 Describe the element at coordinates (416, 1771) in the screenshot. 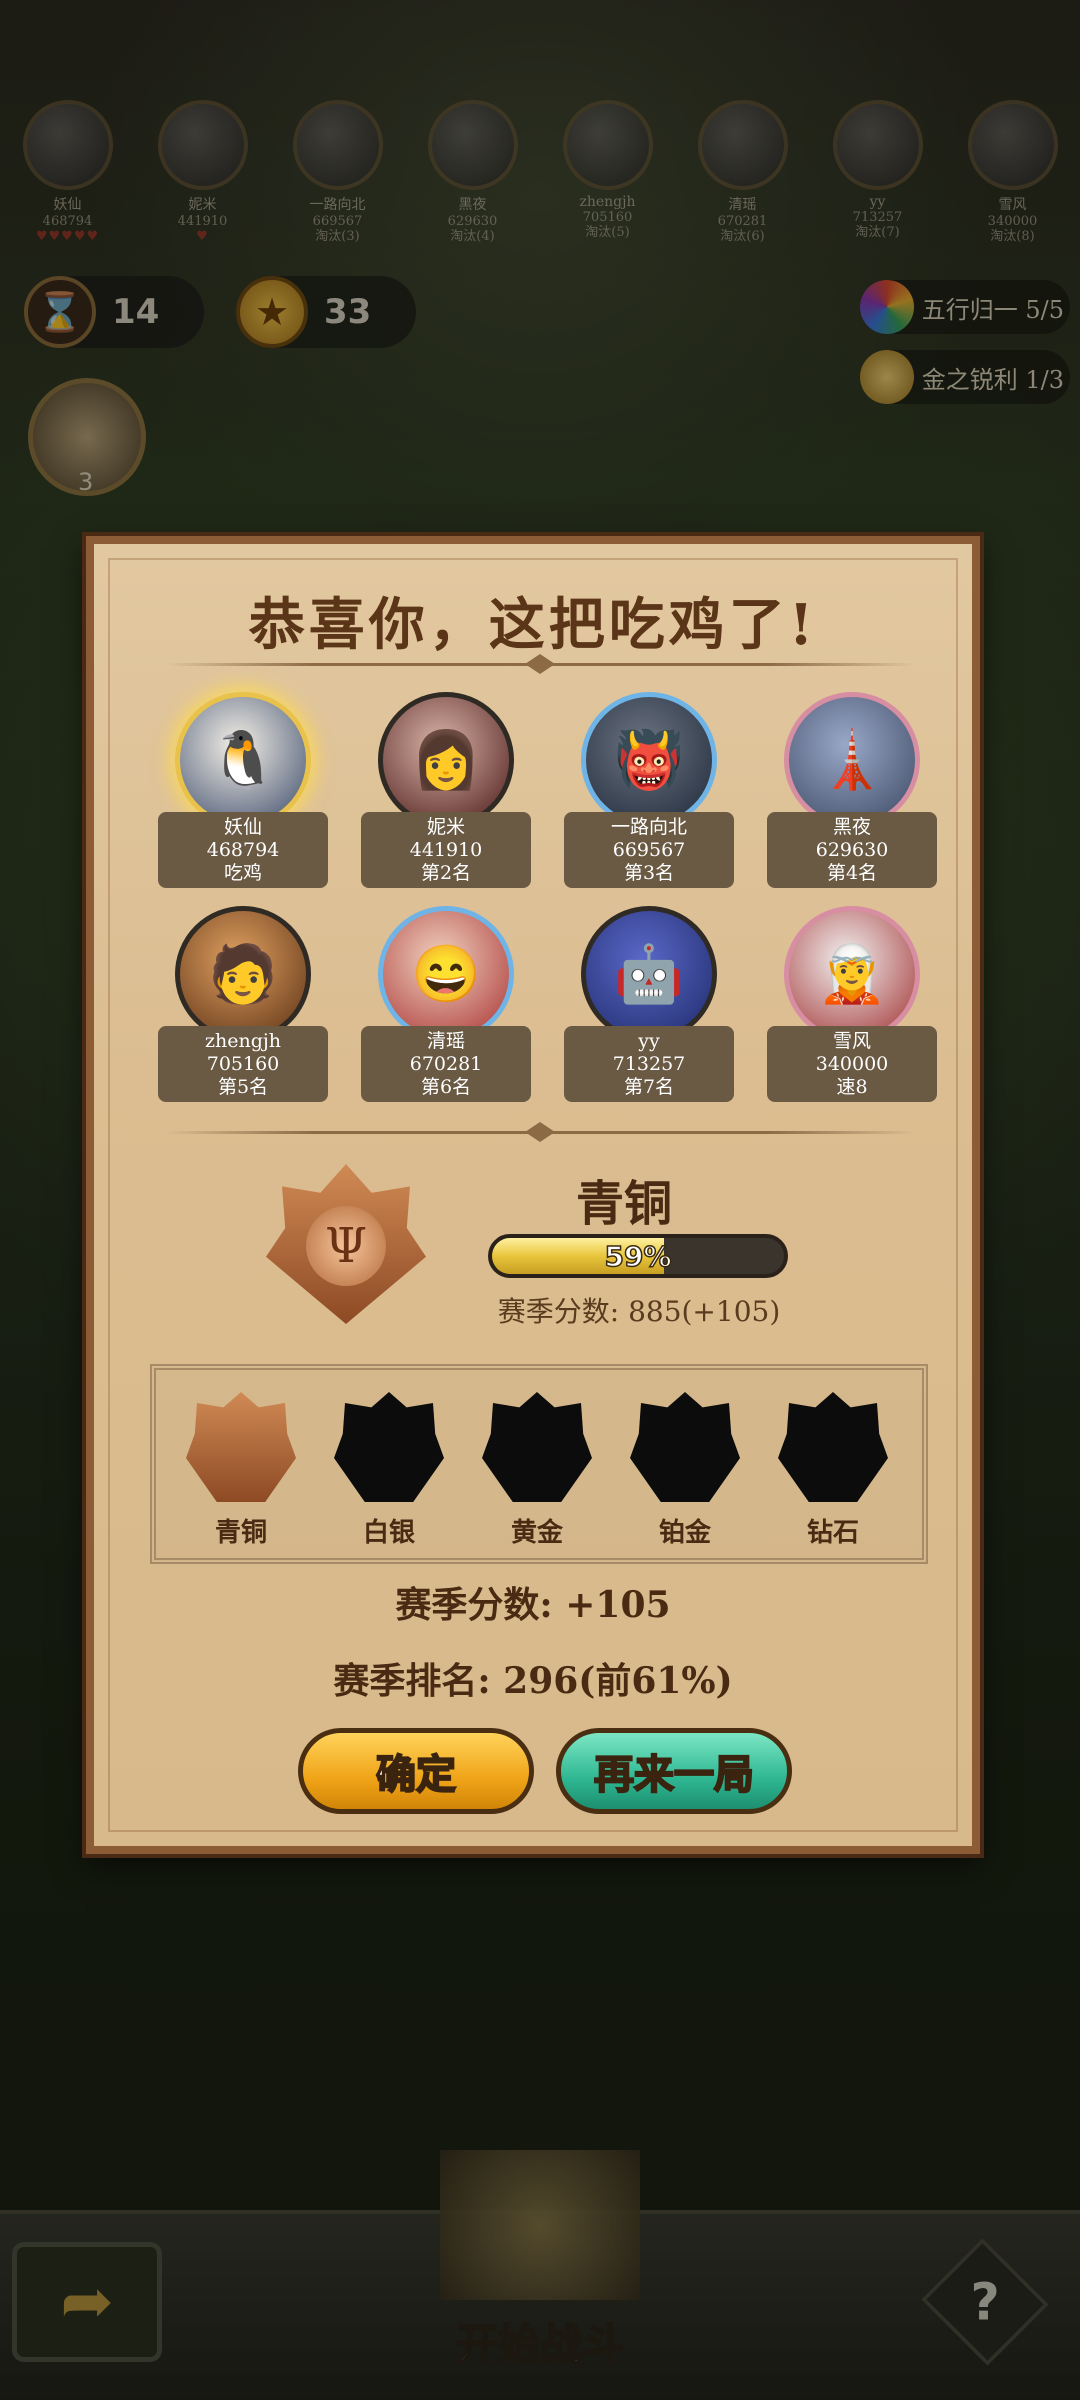

I see `confirm-button: 确定` at that location.